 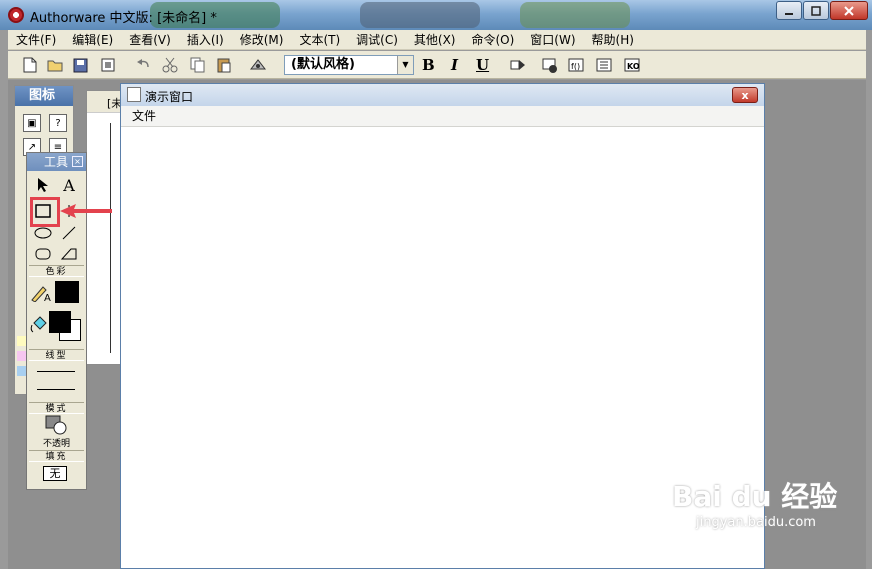 What do you see at coordinates (755, 496) in the screenshot?
I see `watermark-brand: Bai du 经验` at bounding box center [755, 496].